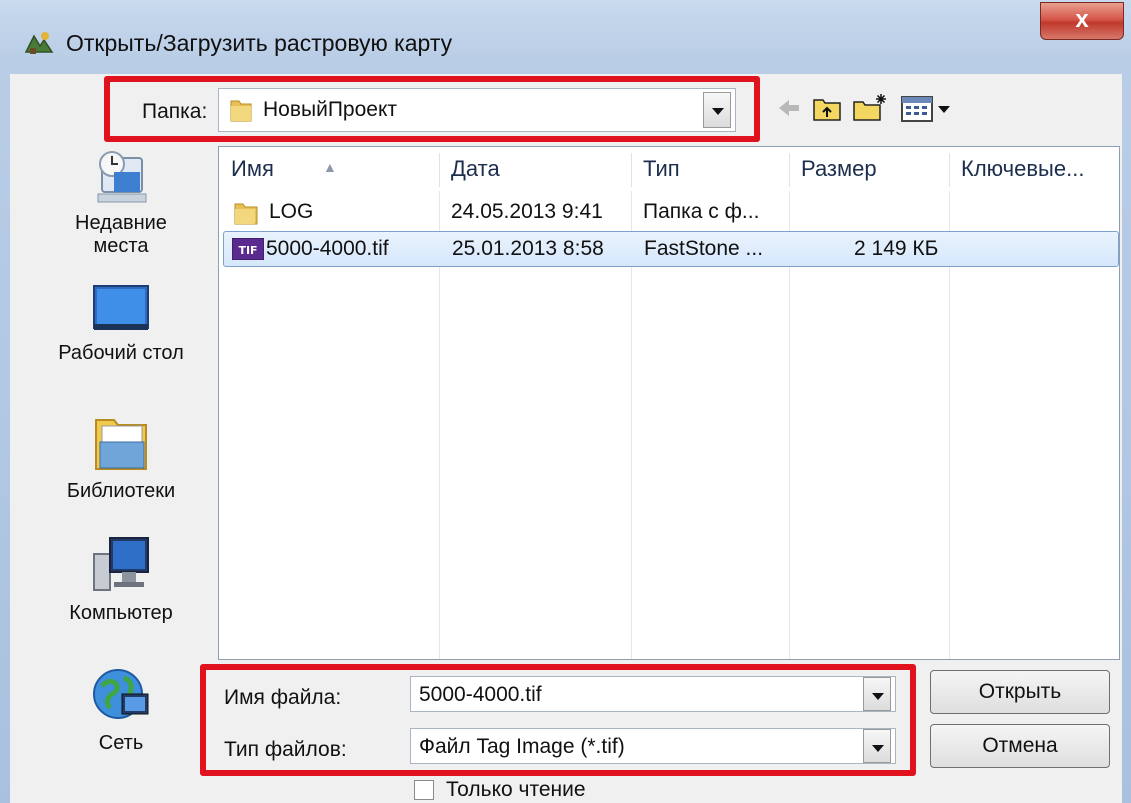 The height and width of the screenshot is (803, 1131). I want to click on desktop-icon, so click(121, 307).